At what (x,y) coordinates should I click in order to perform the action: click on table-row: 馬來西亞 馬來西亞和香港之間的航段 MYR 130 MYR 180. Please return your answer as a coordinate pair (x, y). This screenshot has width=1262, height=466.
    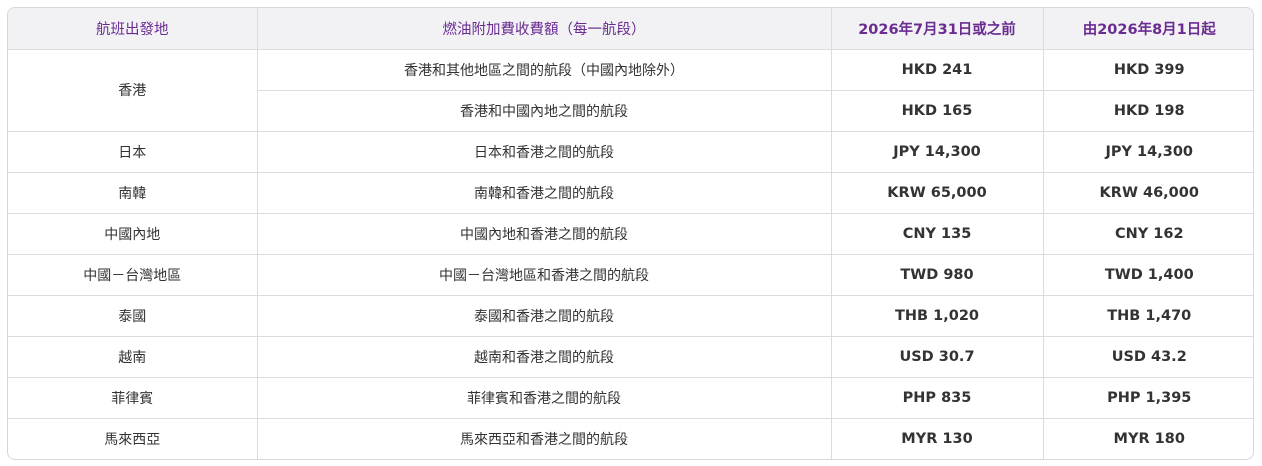
    Looking at the image, I should click on (630, 438).